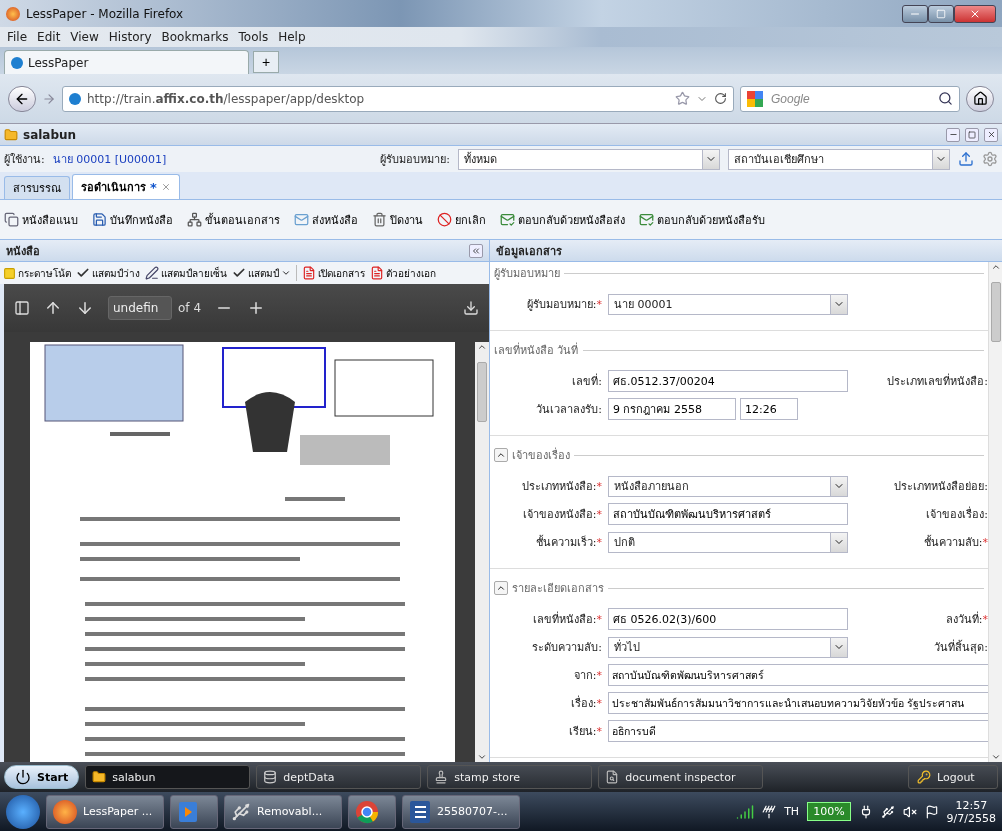  I want to click on previous-page-icon, so click(53, 308).